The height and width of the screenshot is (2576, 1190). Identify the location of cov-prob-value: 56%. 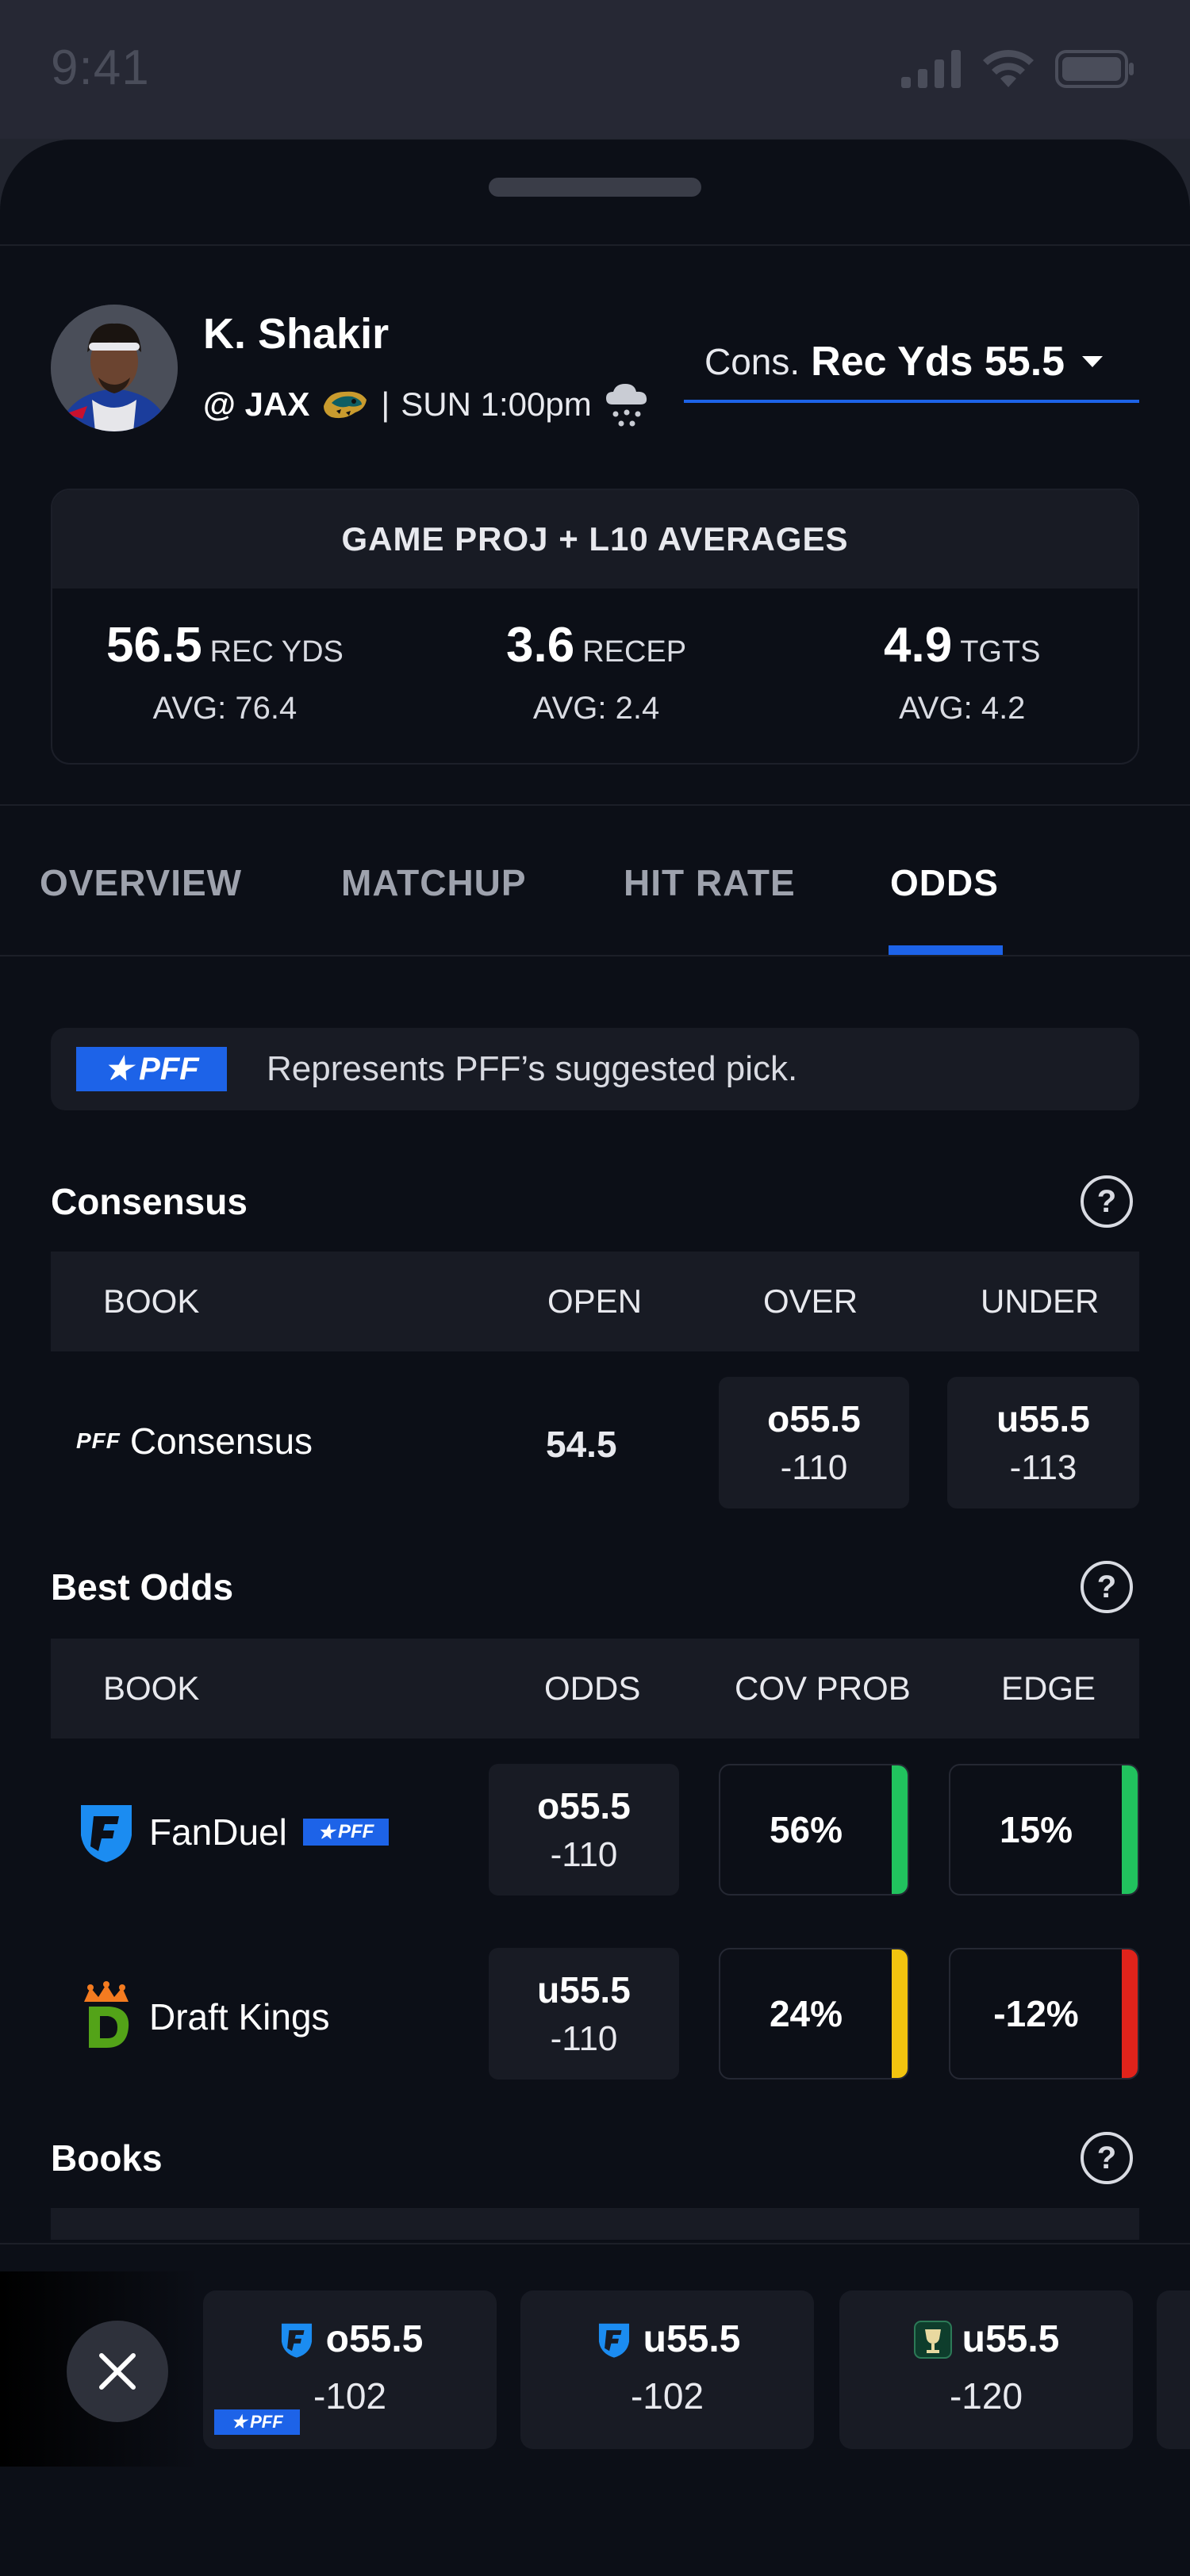
(806, 1830).